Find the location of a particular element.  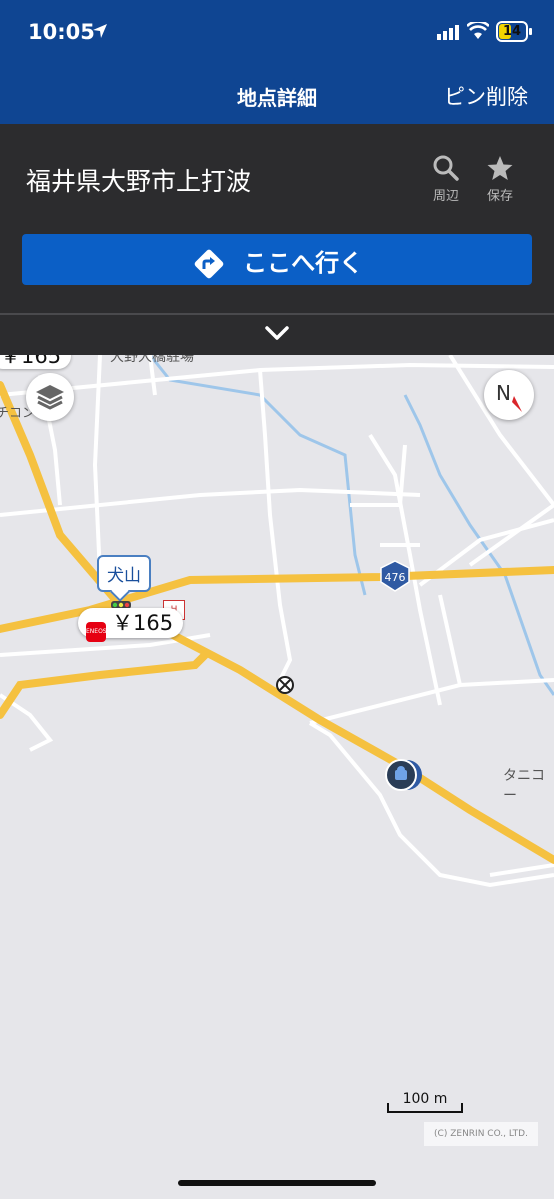

map-copyright: (C) ZENRIN CO., LTD. is located at coordinates (481, 1134).